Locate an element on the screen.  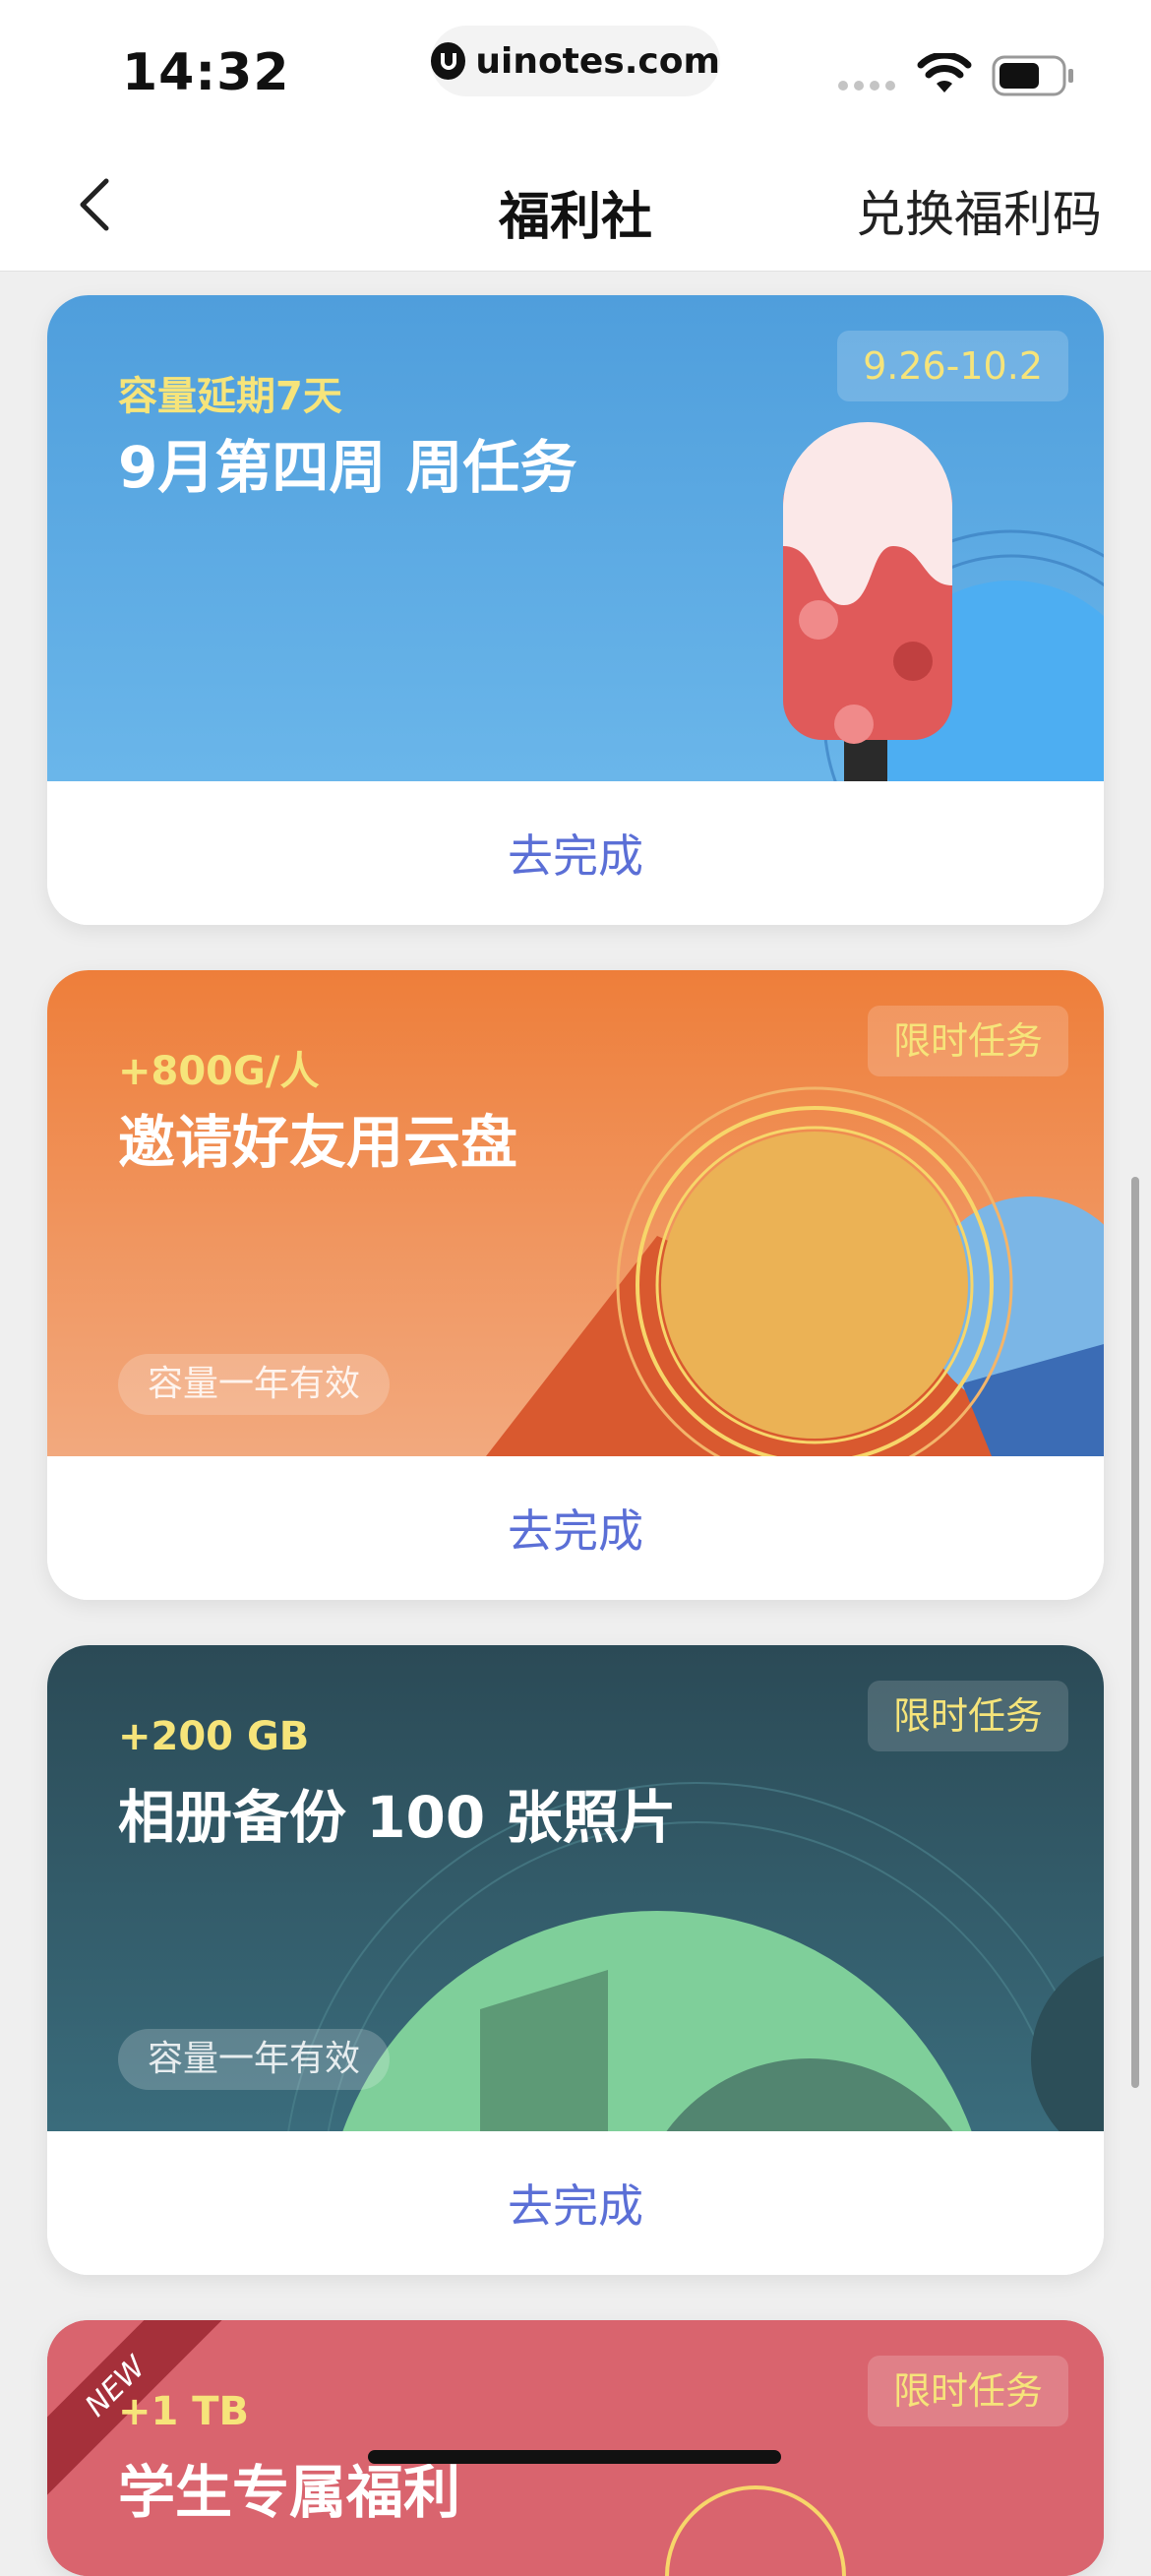
site-logo-icon is located at coordinates (448, 61).